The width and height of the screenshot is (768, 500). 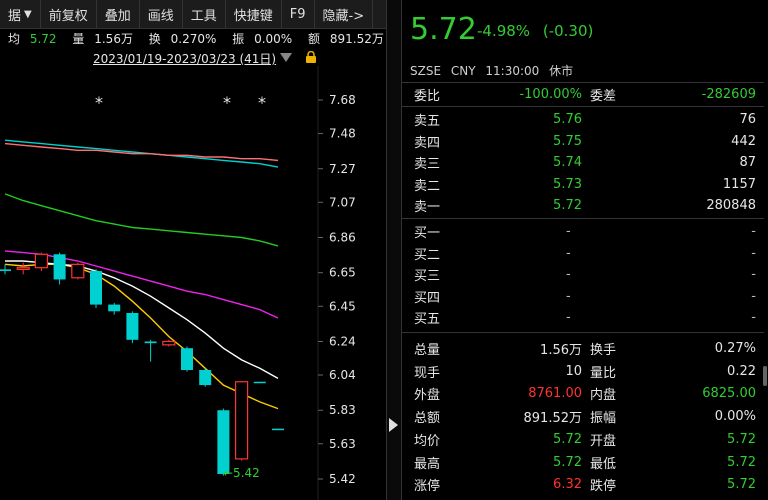 I want to click on ask-volume: 280848, so click(x=731, y=205).